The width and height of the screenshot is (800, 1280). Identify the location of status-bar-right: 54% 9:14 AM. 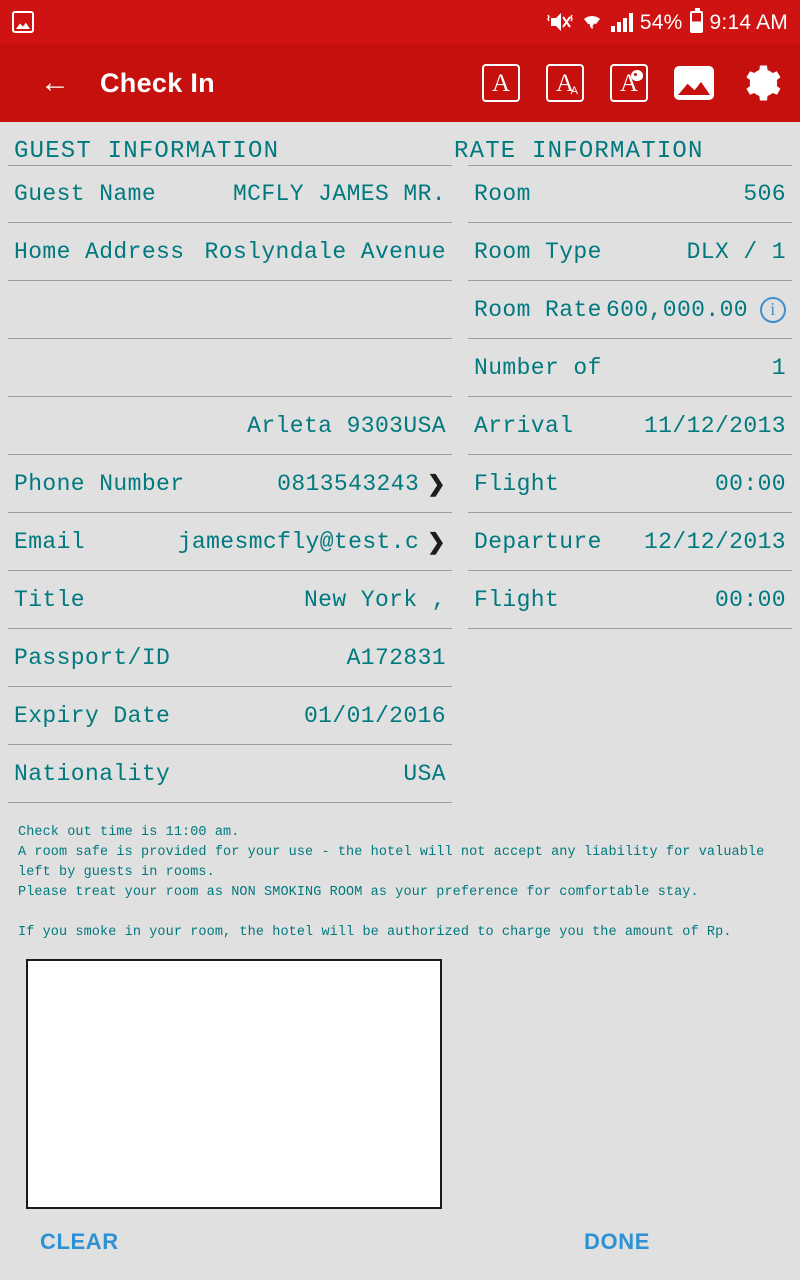
(667, 21).